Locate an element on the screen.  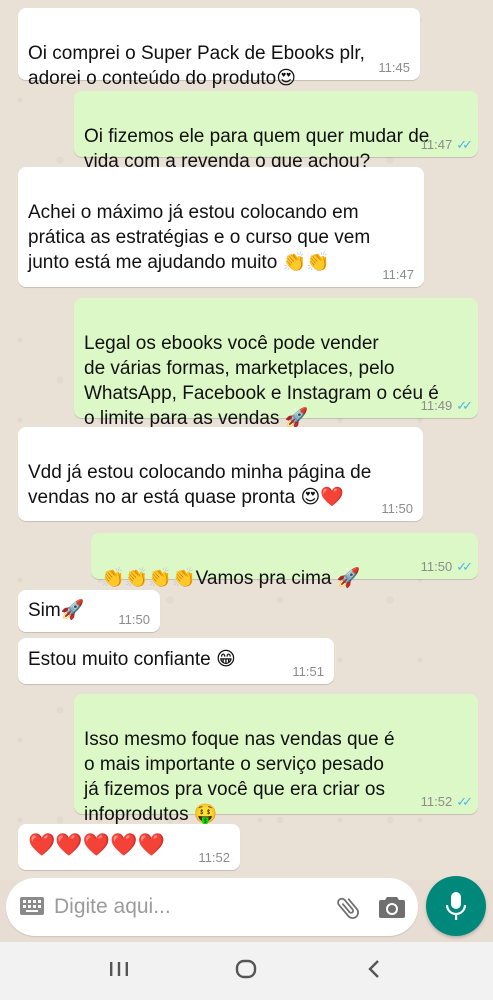
message-time-text: 11:50 is located at coordinates (436, 566).